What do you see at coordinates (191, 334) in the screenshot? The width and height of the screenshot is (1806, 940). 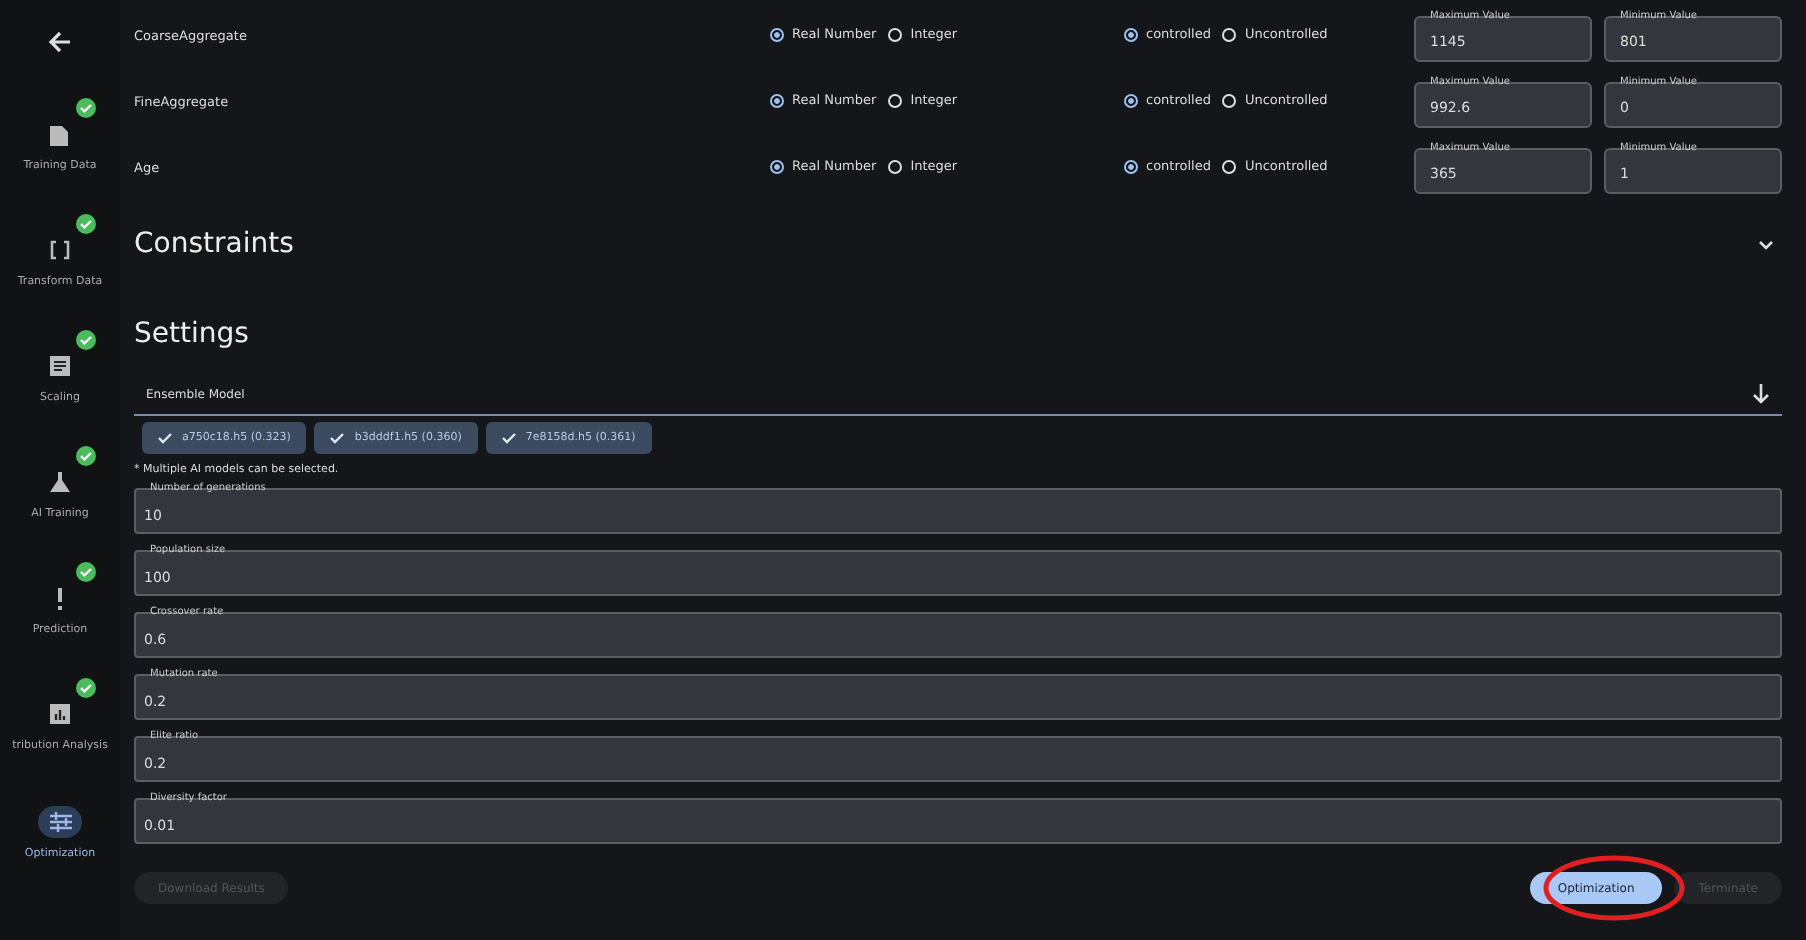 I see `section-title: Settings` at bounding box center [191, 334].